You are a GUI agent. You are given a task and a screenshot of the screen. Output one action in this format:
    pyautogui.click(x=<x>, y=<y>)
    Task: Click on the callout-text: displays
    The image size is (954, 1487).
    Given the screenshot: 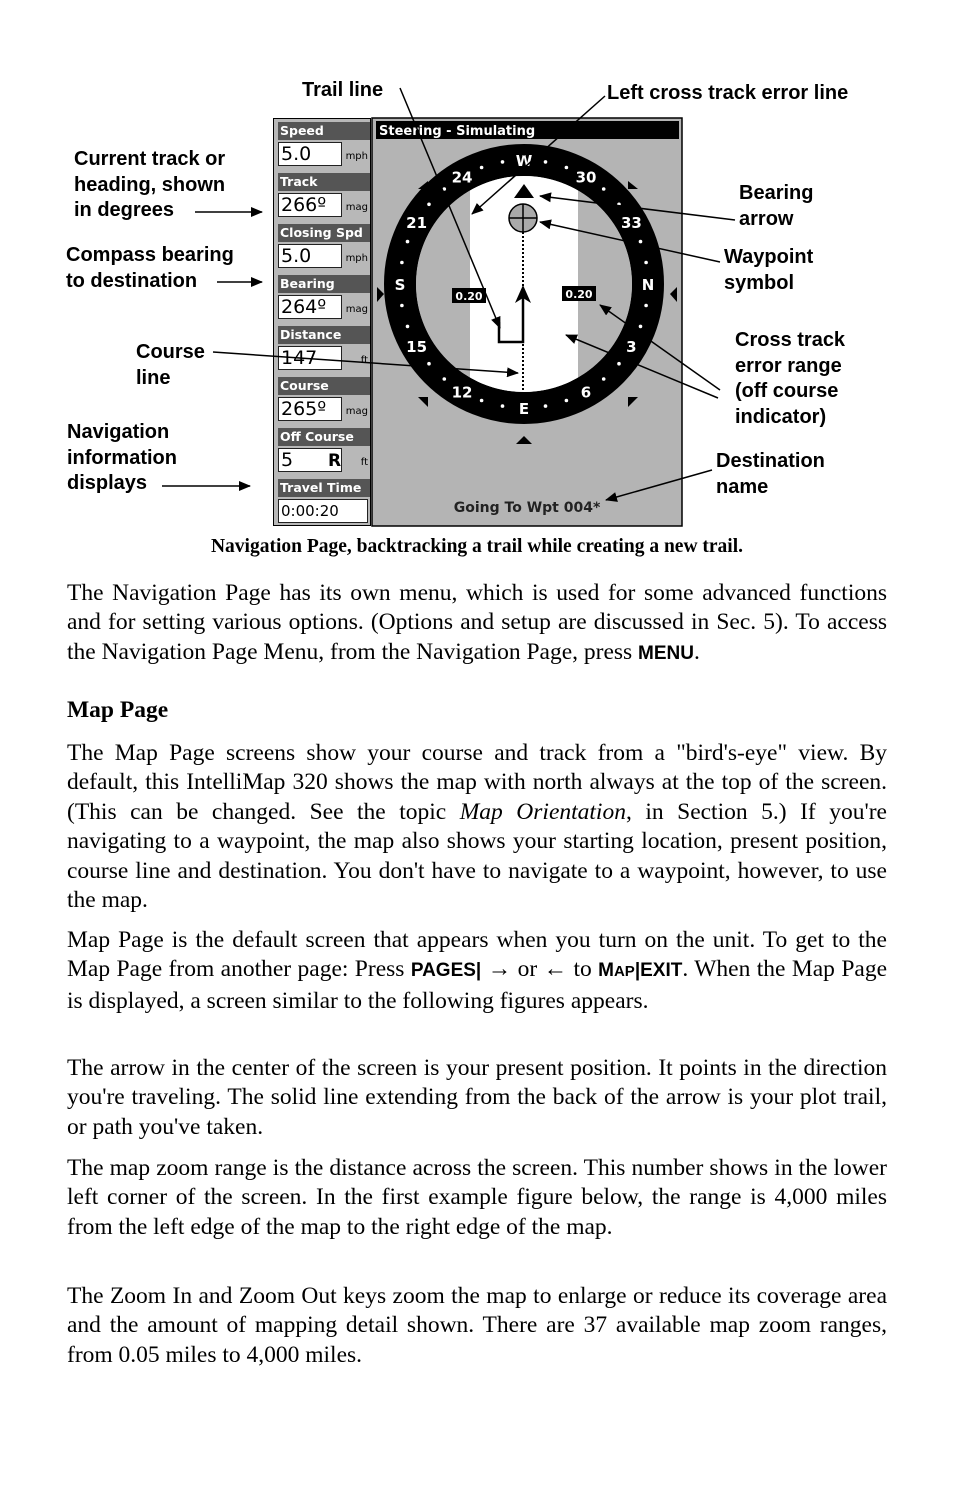 What is the action you would take?
    pyautogui.click(x=107, y=483)
    